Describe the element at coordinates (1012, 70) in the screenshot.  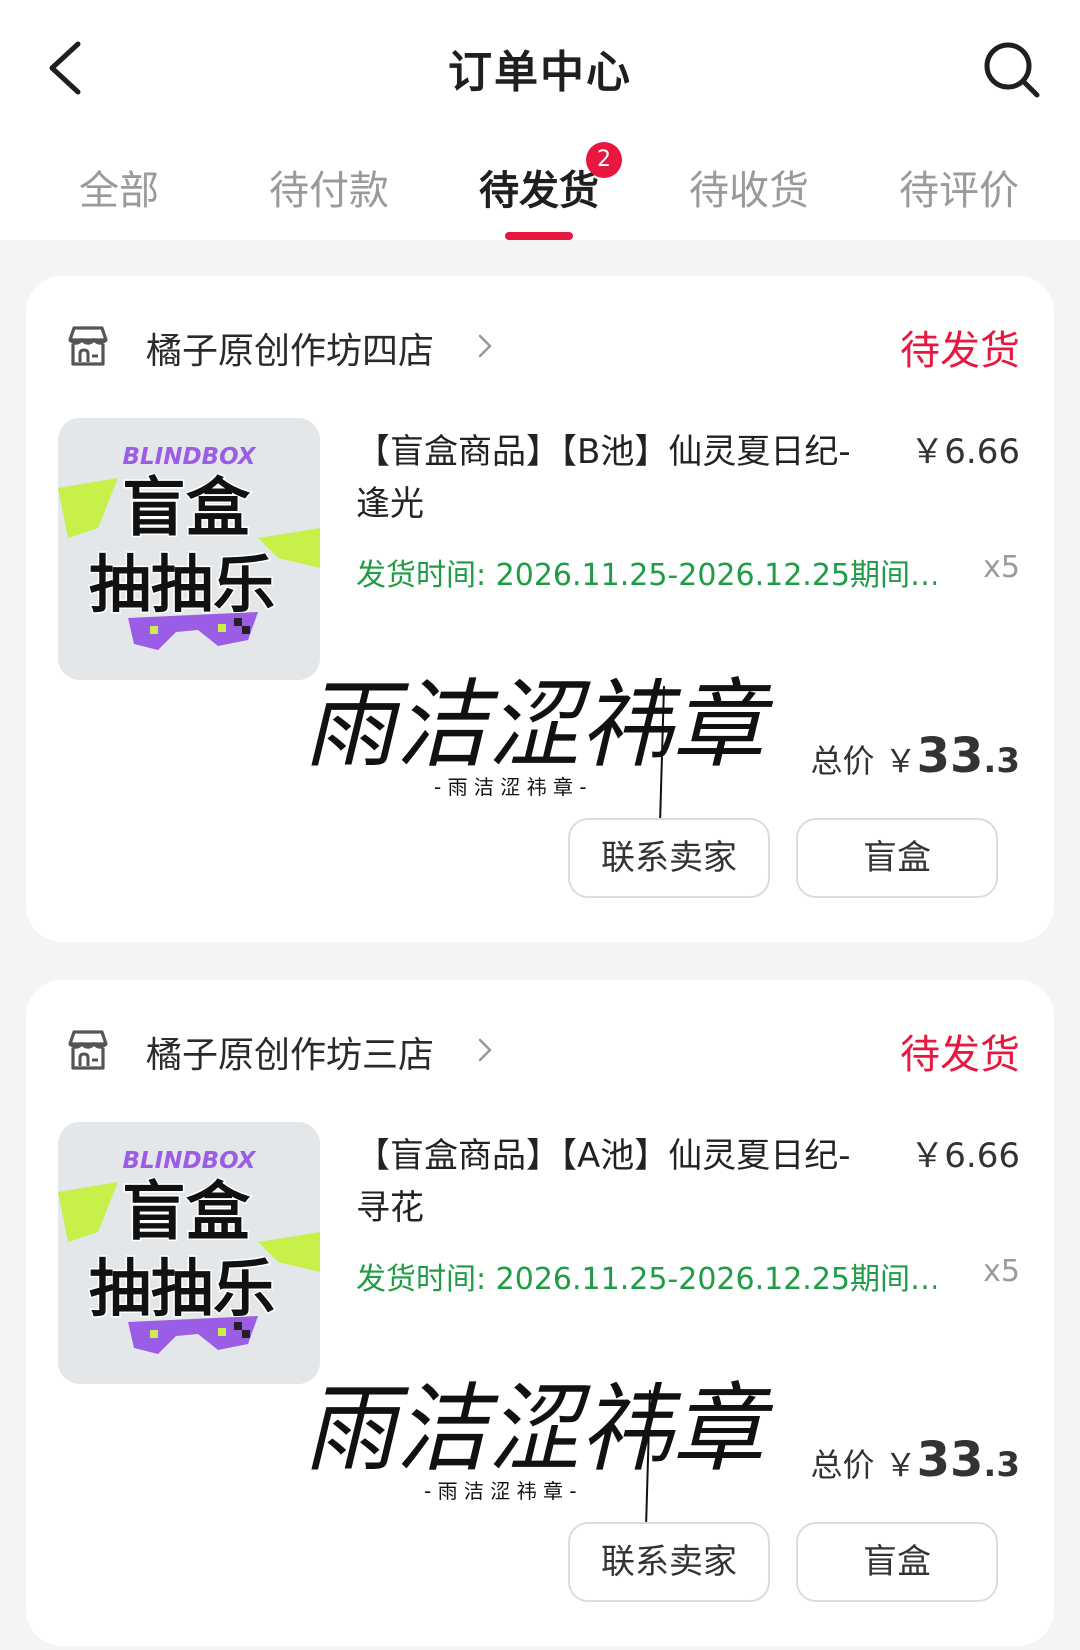
I see `search-icon` at that location.